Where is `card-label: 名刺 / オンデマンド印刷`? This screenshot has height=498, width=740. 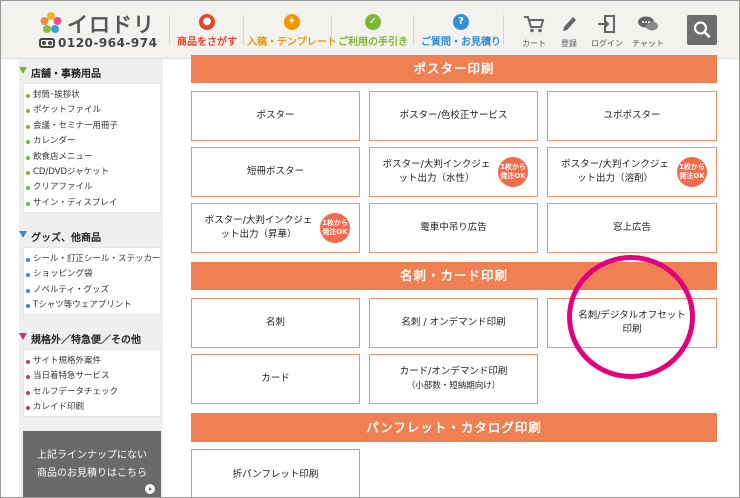 card-label: 名刺 / オンデマンド印刷 is located at coordinates (453, 322).